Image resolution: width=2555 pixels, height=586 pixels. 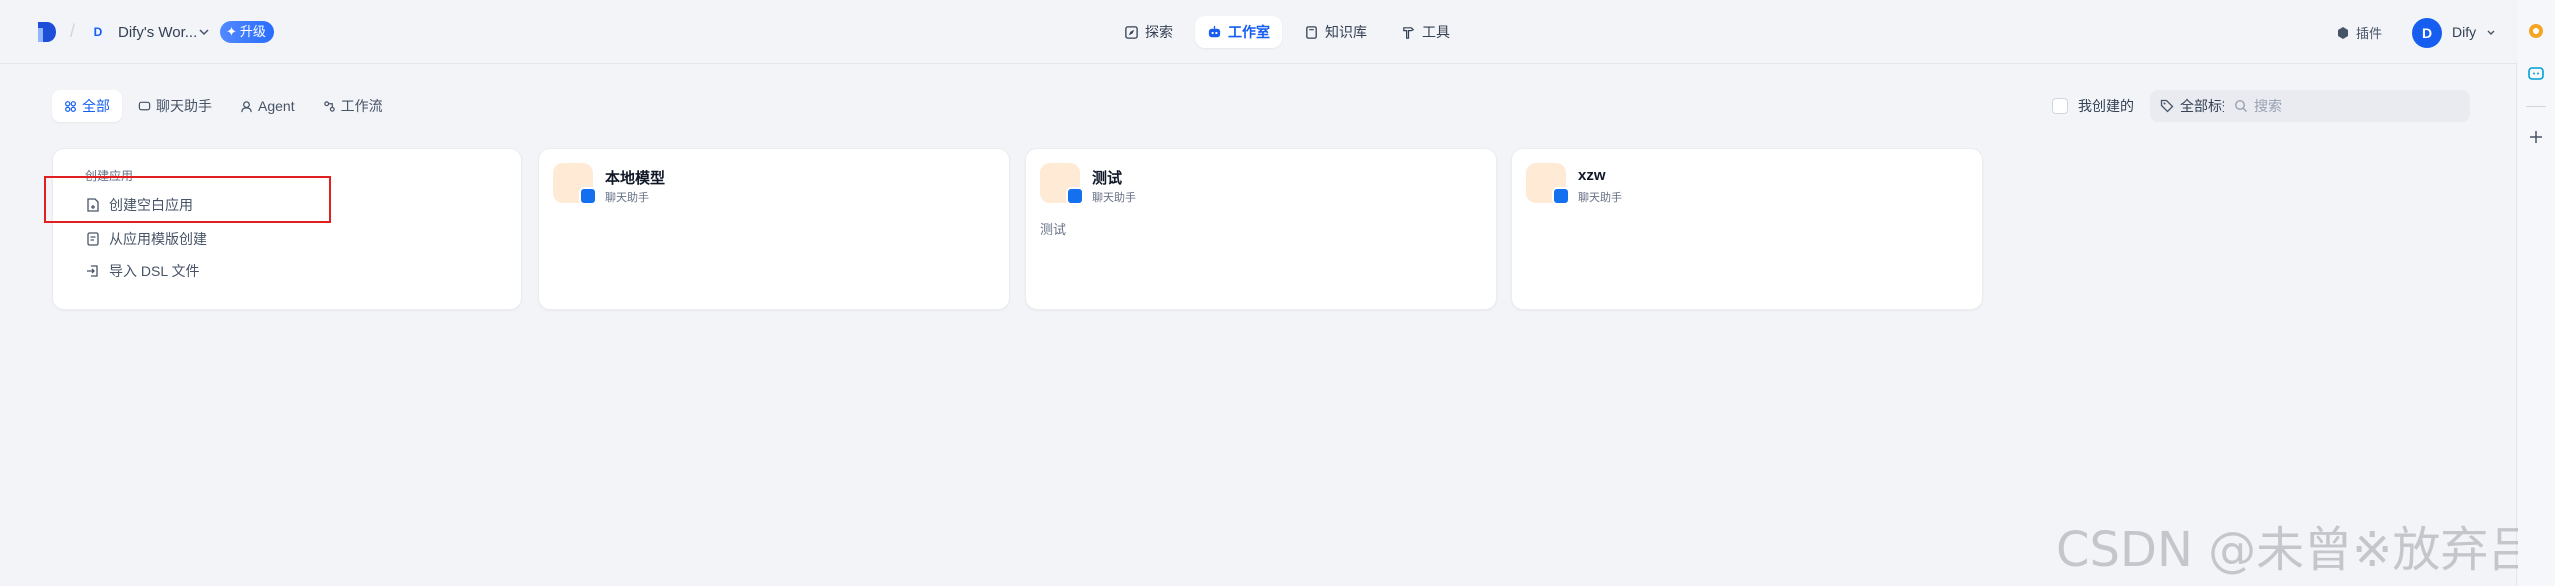 I want to click on app-card: 测试 聊天助手 测试, so click(x=1261, y=229).